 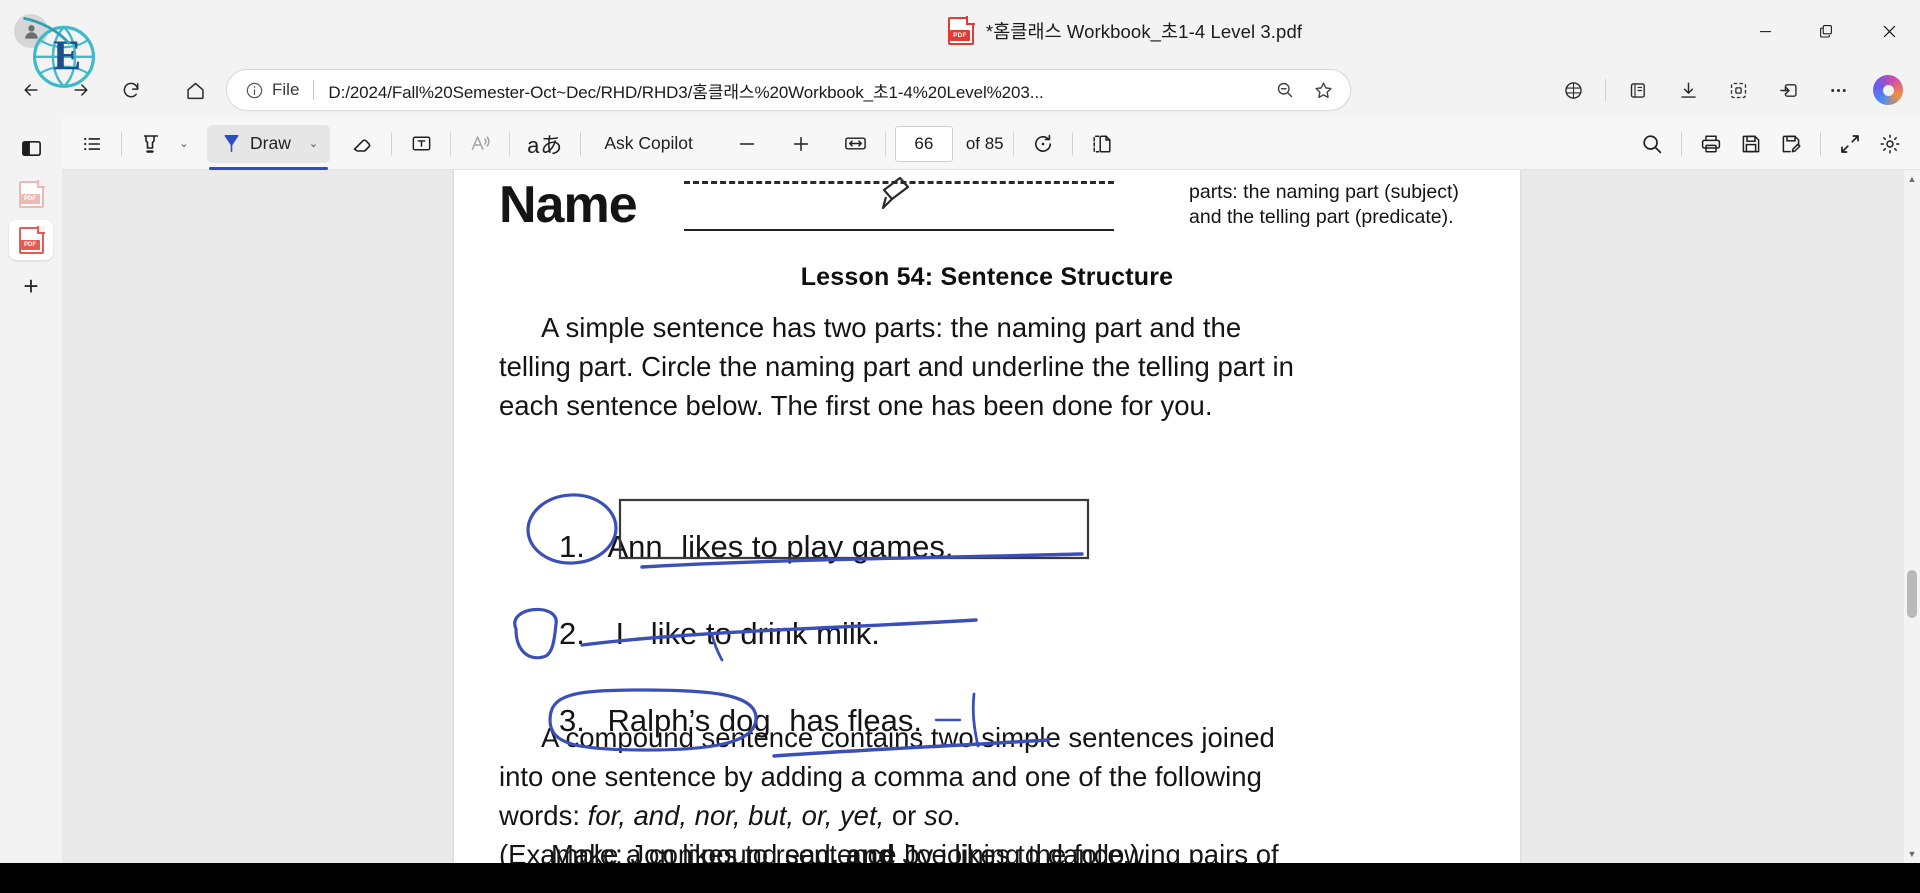 I want to click on highlight-options-button: ⌄, so click(x=184, y=144).